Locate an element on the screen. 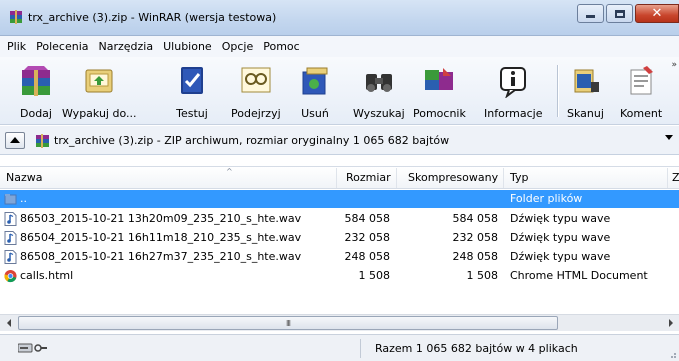 This screenshot has width=679, height=361. scrollbar-grip: III is located at coordinates (288, 323).